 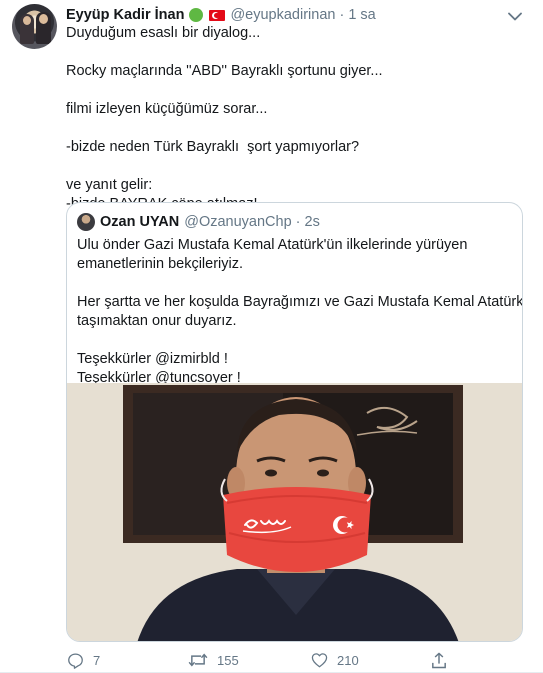 I want to click on share-icon, so click(x=439, y=660).